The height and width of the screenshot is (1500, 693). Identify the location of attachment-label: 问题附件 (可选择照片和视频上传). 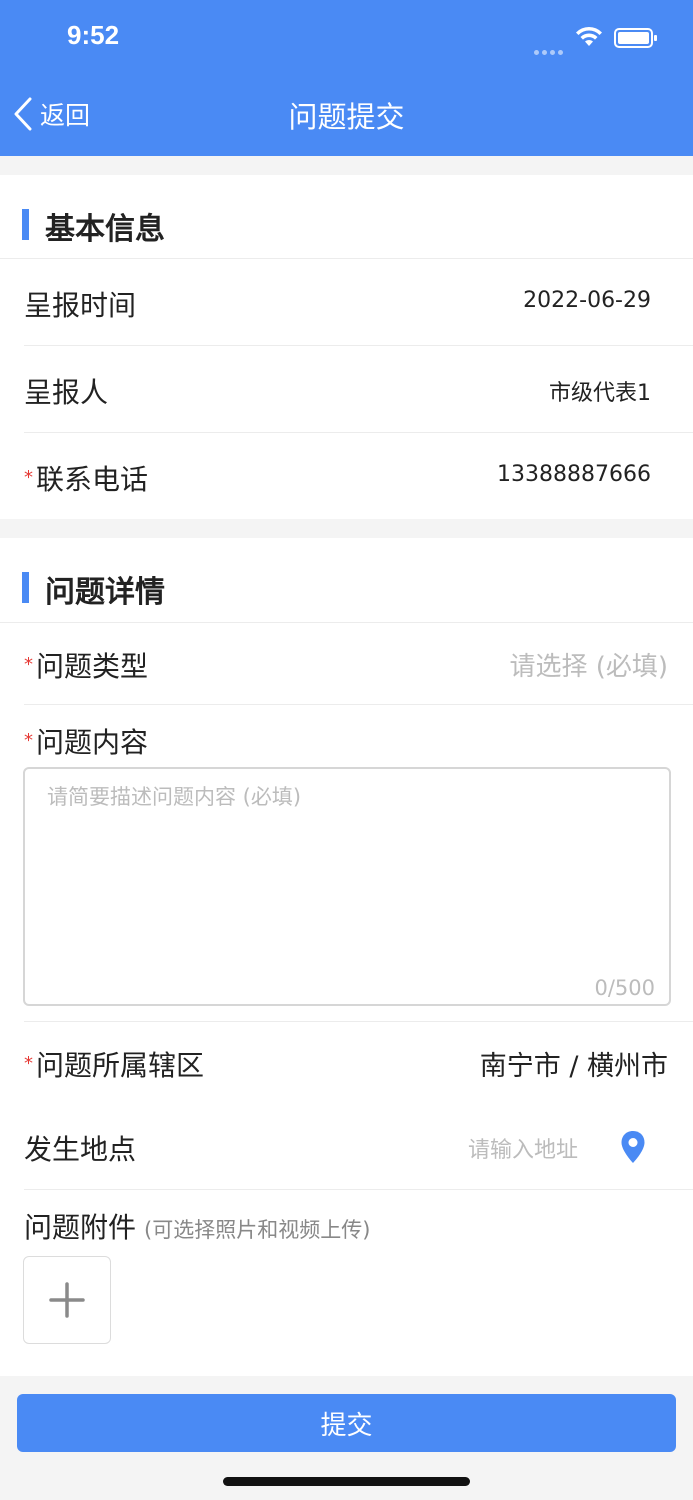
(197, 1227).